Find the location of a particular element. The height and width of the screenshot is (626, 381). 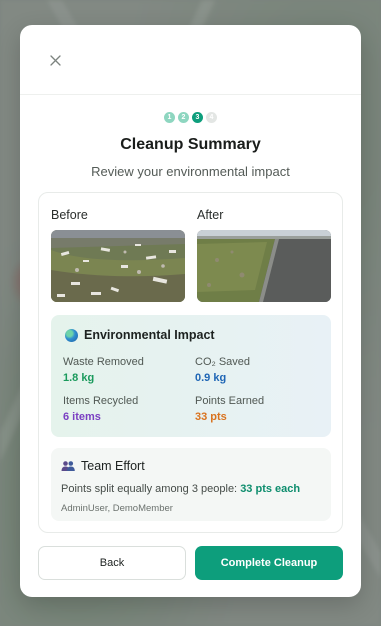

items-recycled-label: Items Recycled is located at coordinates (101, 401).